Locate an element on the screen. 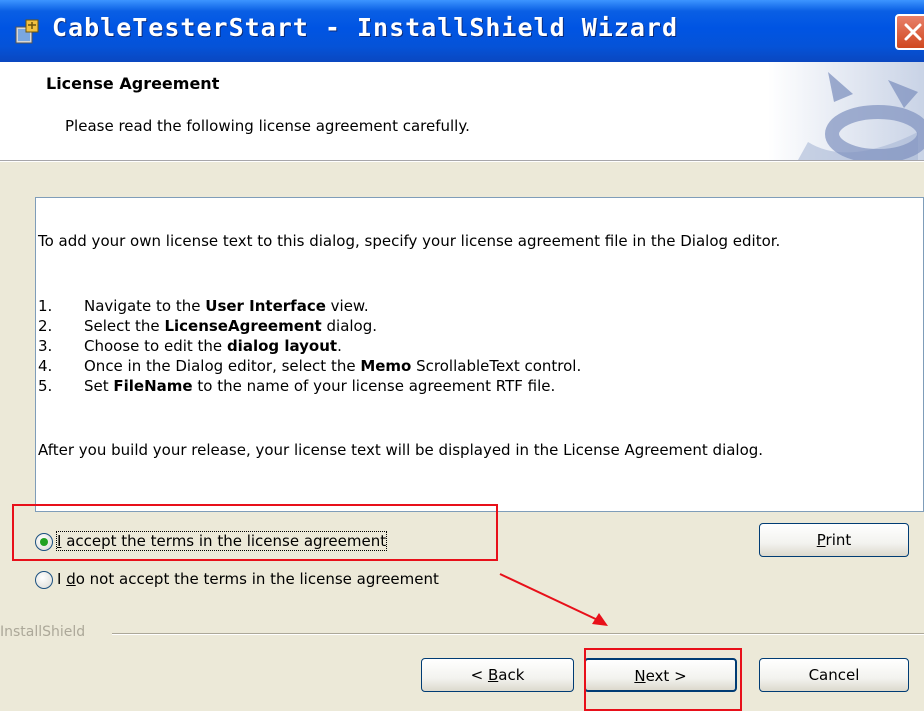 This screenshot has width=924, height=711. annotation-arrow-icon is located at coordinates (553, 599).